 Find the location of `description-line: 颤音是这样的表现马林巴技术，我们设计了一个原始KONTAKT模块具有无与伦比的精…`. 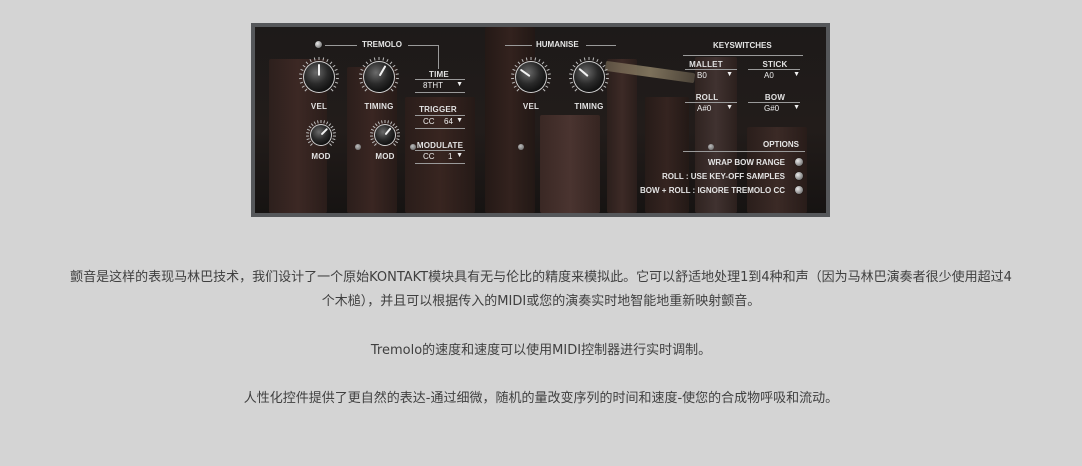

description-line: 颤音是这样的表现马林巴技术，我们设计了一个原始KONTAKT模块具有无与伦比的精… is located at coordinates (541, 277).